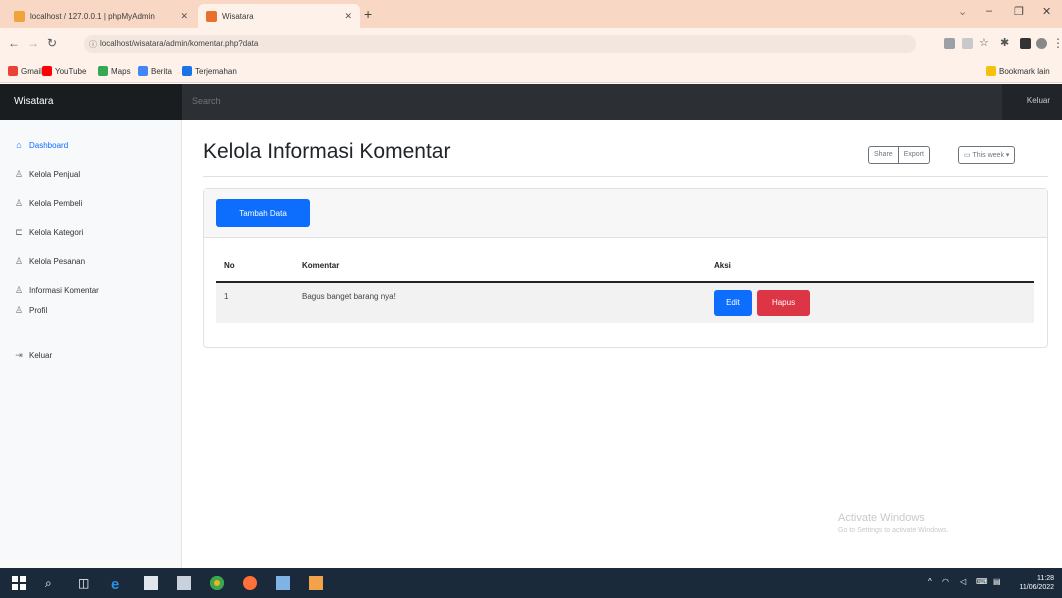  I want to click on bookmark-label: Maps, so click(121, 71).